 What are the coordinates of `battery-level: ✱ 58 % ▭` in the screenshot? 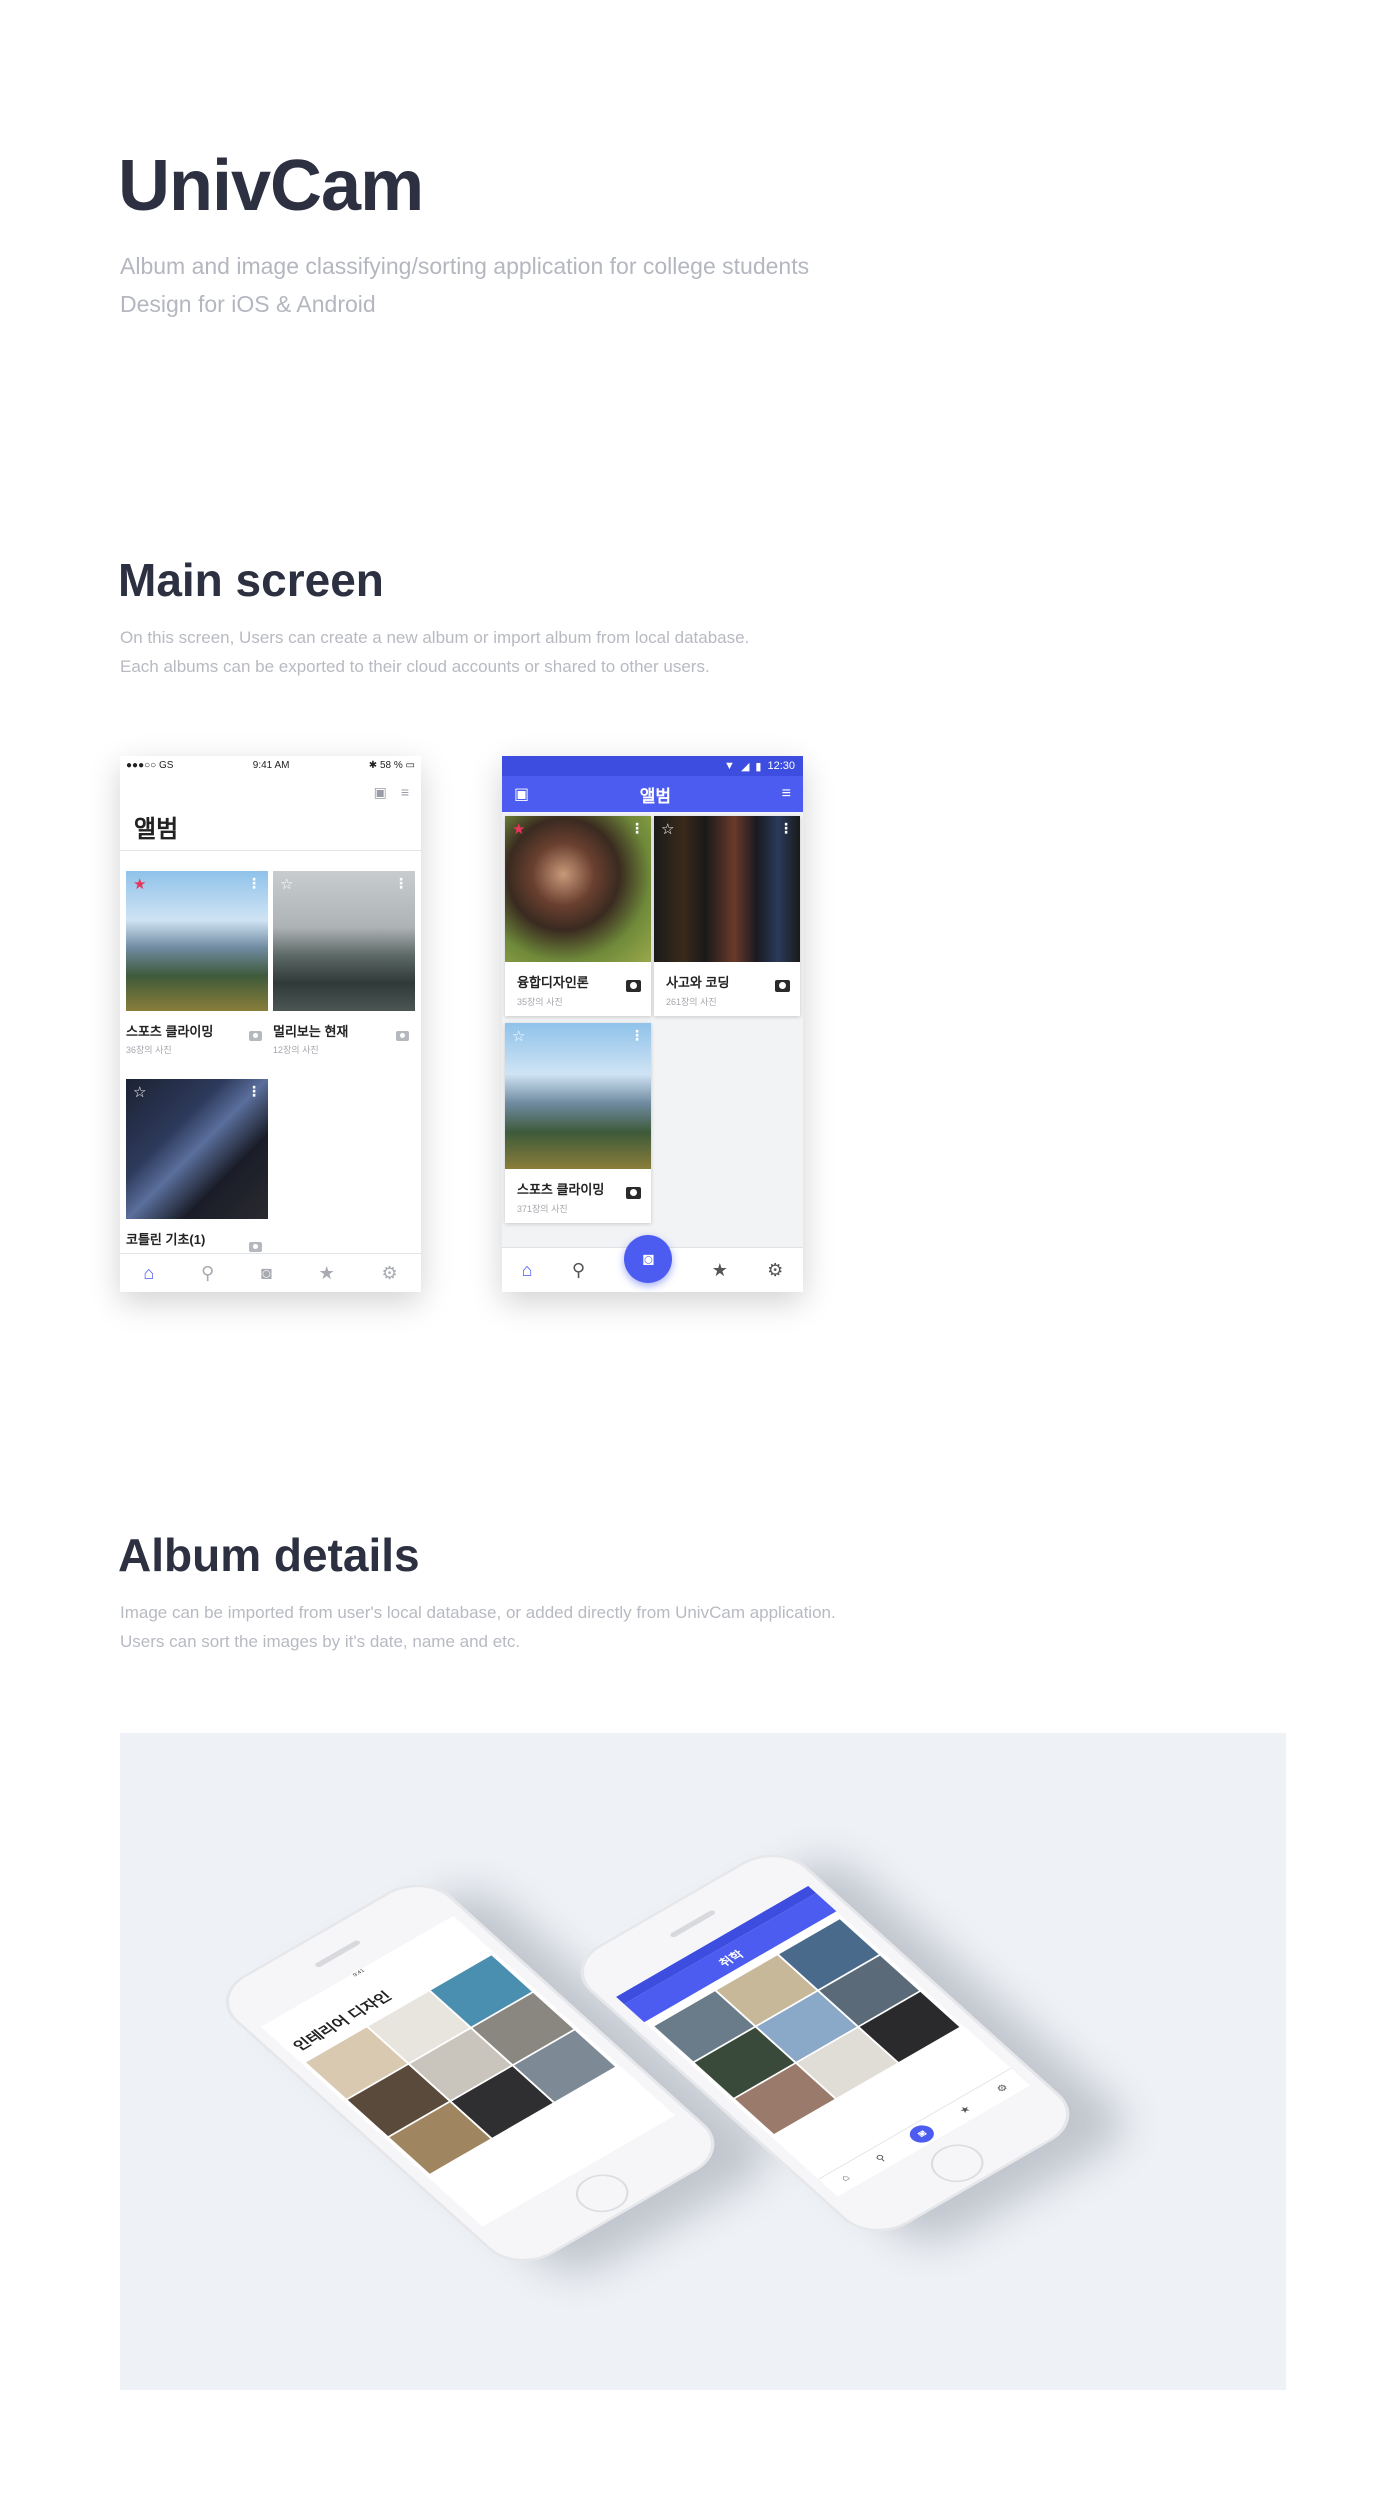 It's located at (391, 765).